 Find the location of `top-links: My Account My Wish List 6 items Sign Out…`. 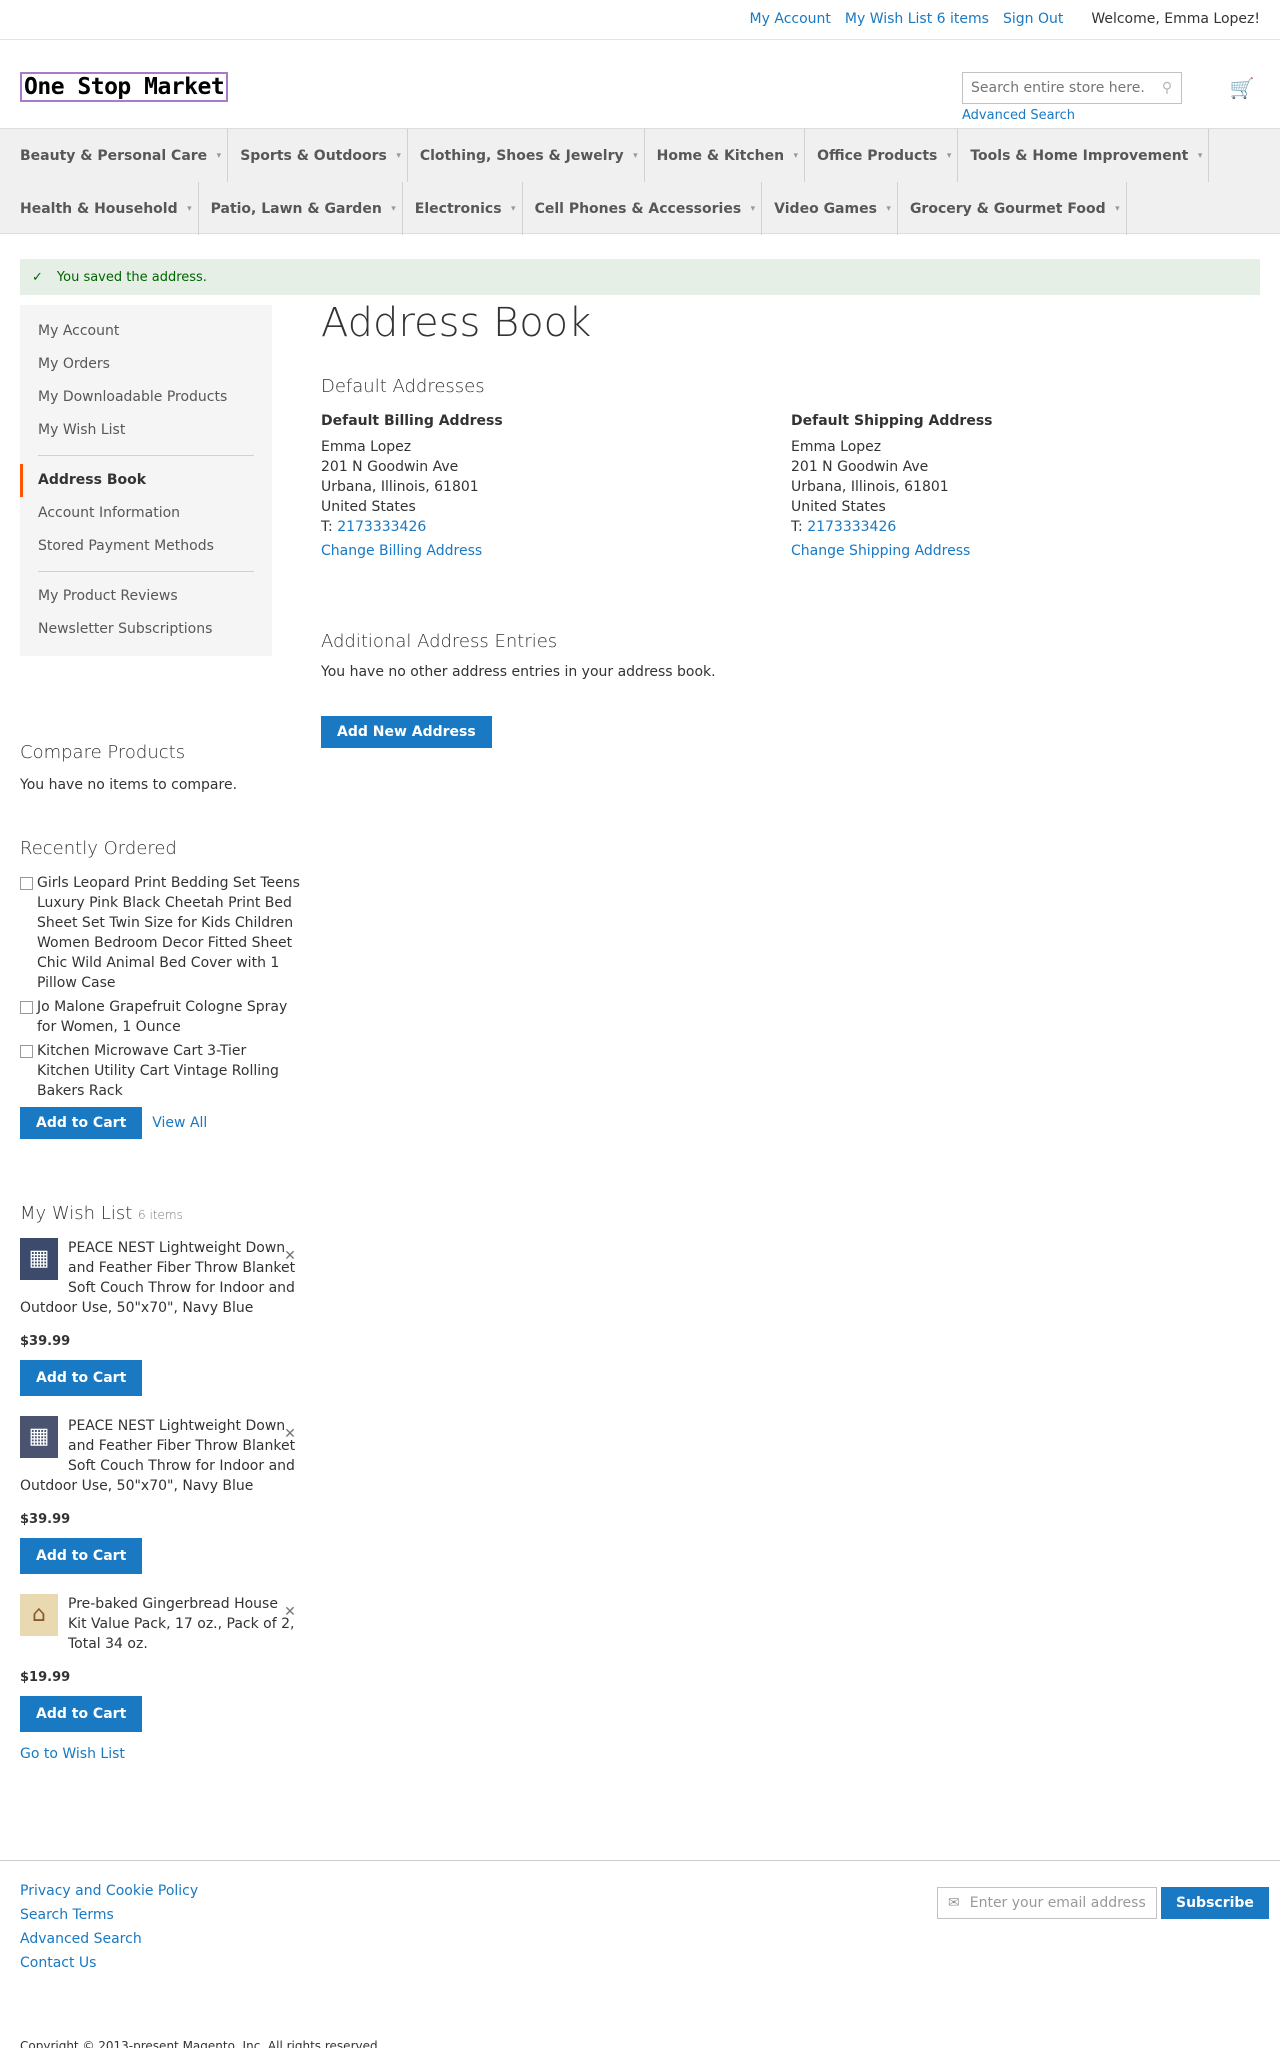

top-links: My Account My Wish List 6 items Sign Out… is located at coordinates (1005, 19).